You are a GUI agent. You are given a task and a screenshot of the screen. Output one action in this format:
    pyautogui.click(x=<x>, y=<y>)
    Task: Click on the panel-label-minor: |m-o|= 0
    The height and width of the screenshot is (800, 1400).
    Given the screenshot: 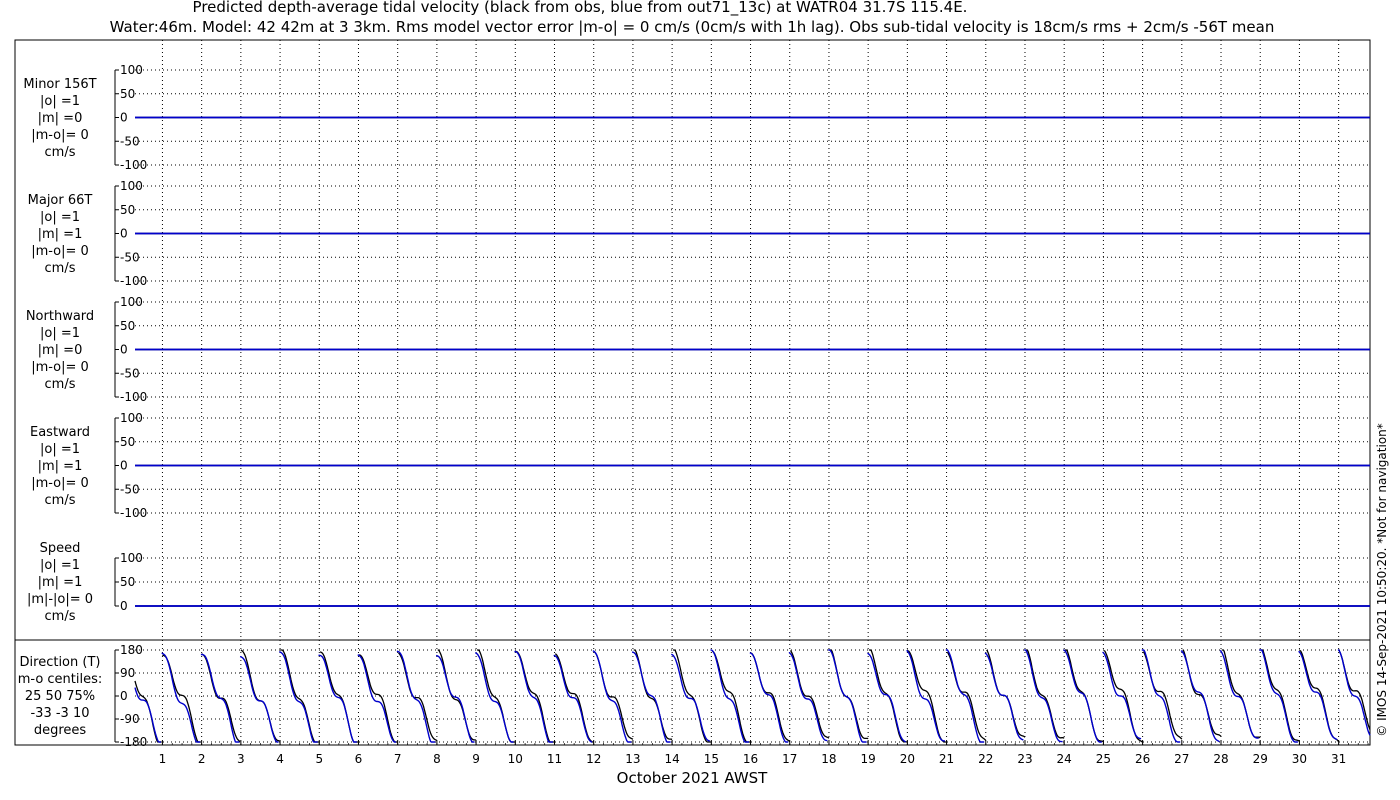 What is the action you would take?
    pyautogui.click(x=60, y=135)
    